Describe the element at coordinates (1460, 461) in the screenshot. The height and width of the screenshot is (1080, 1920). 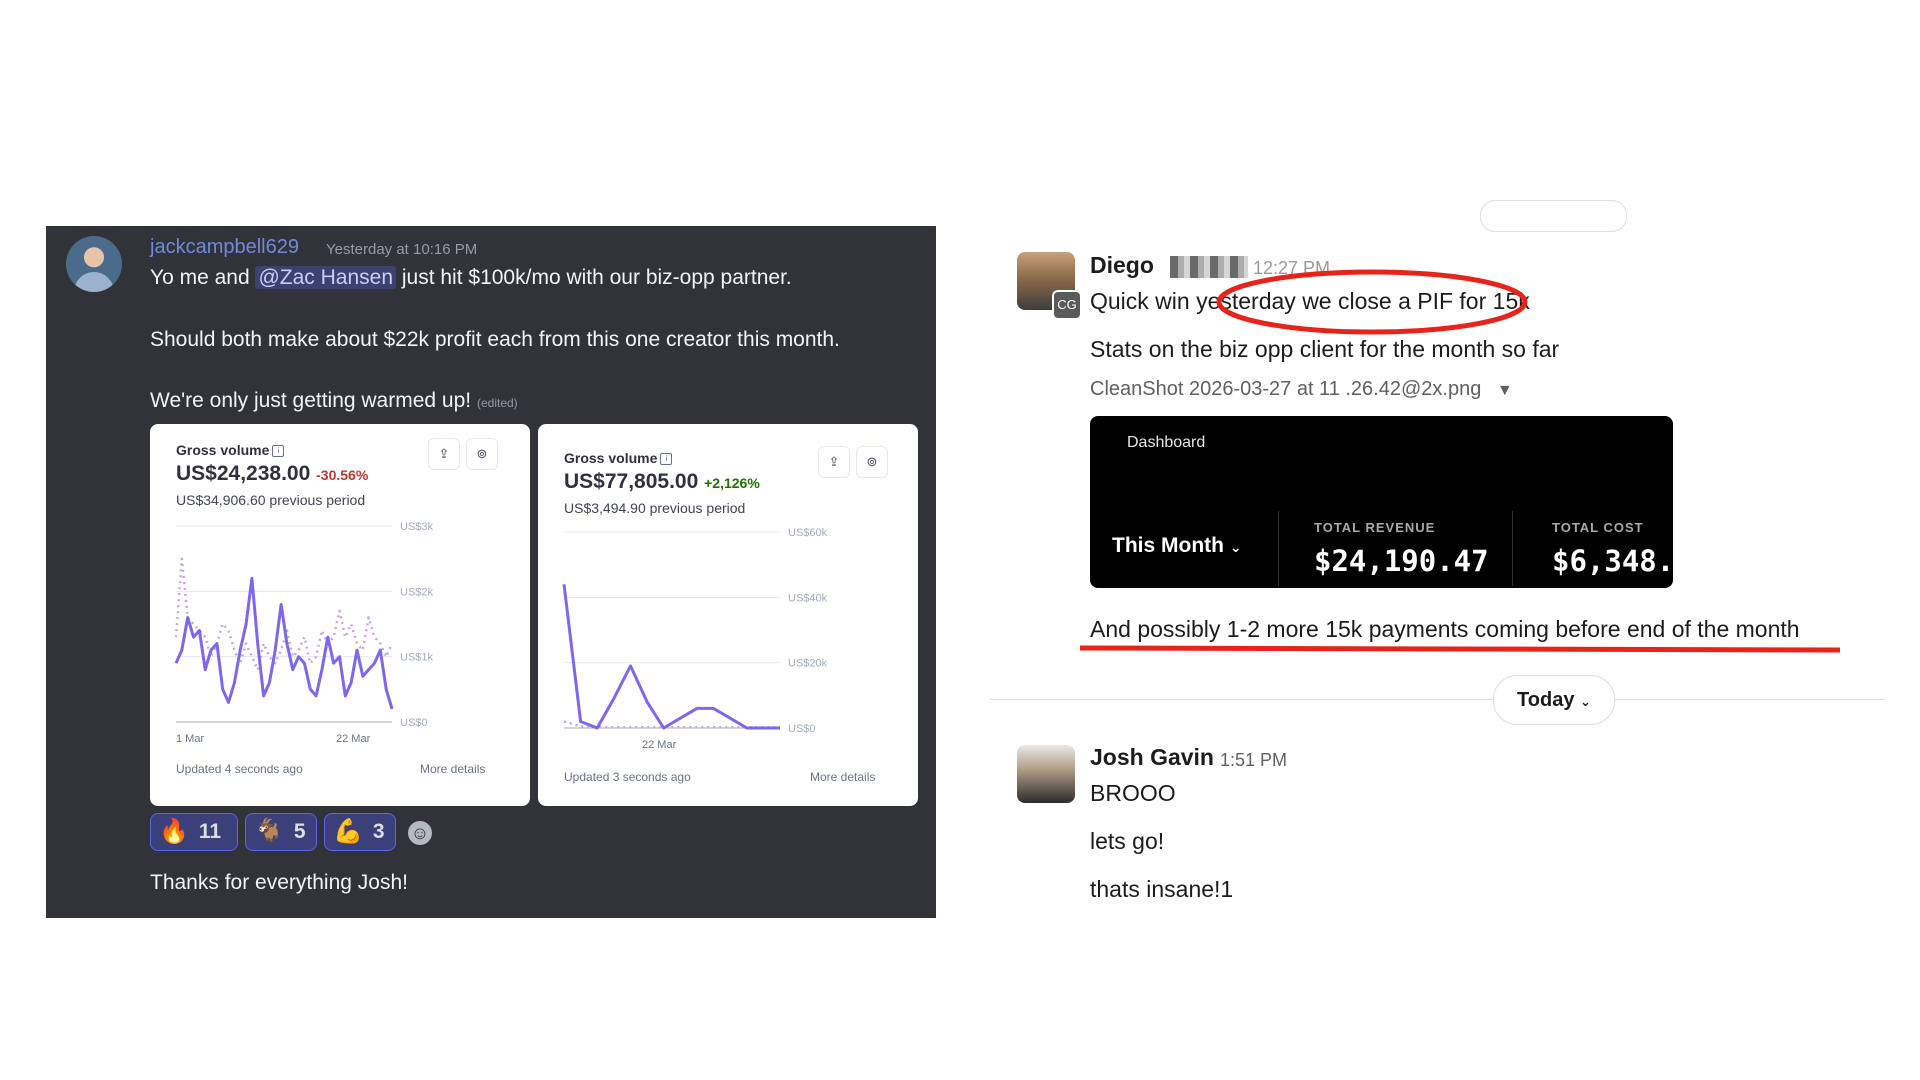
I see `annotation-overlay` at that location.